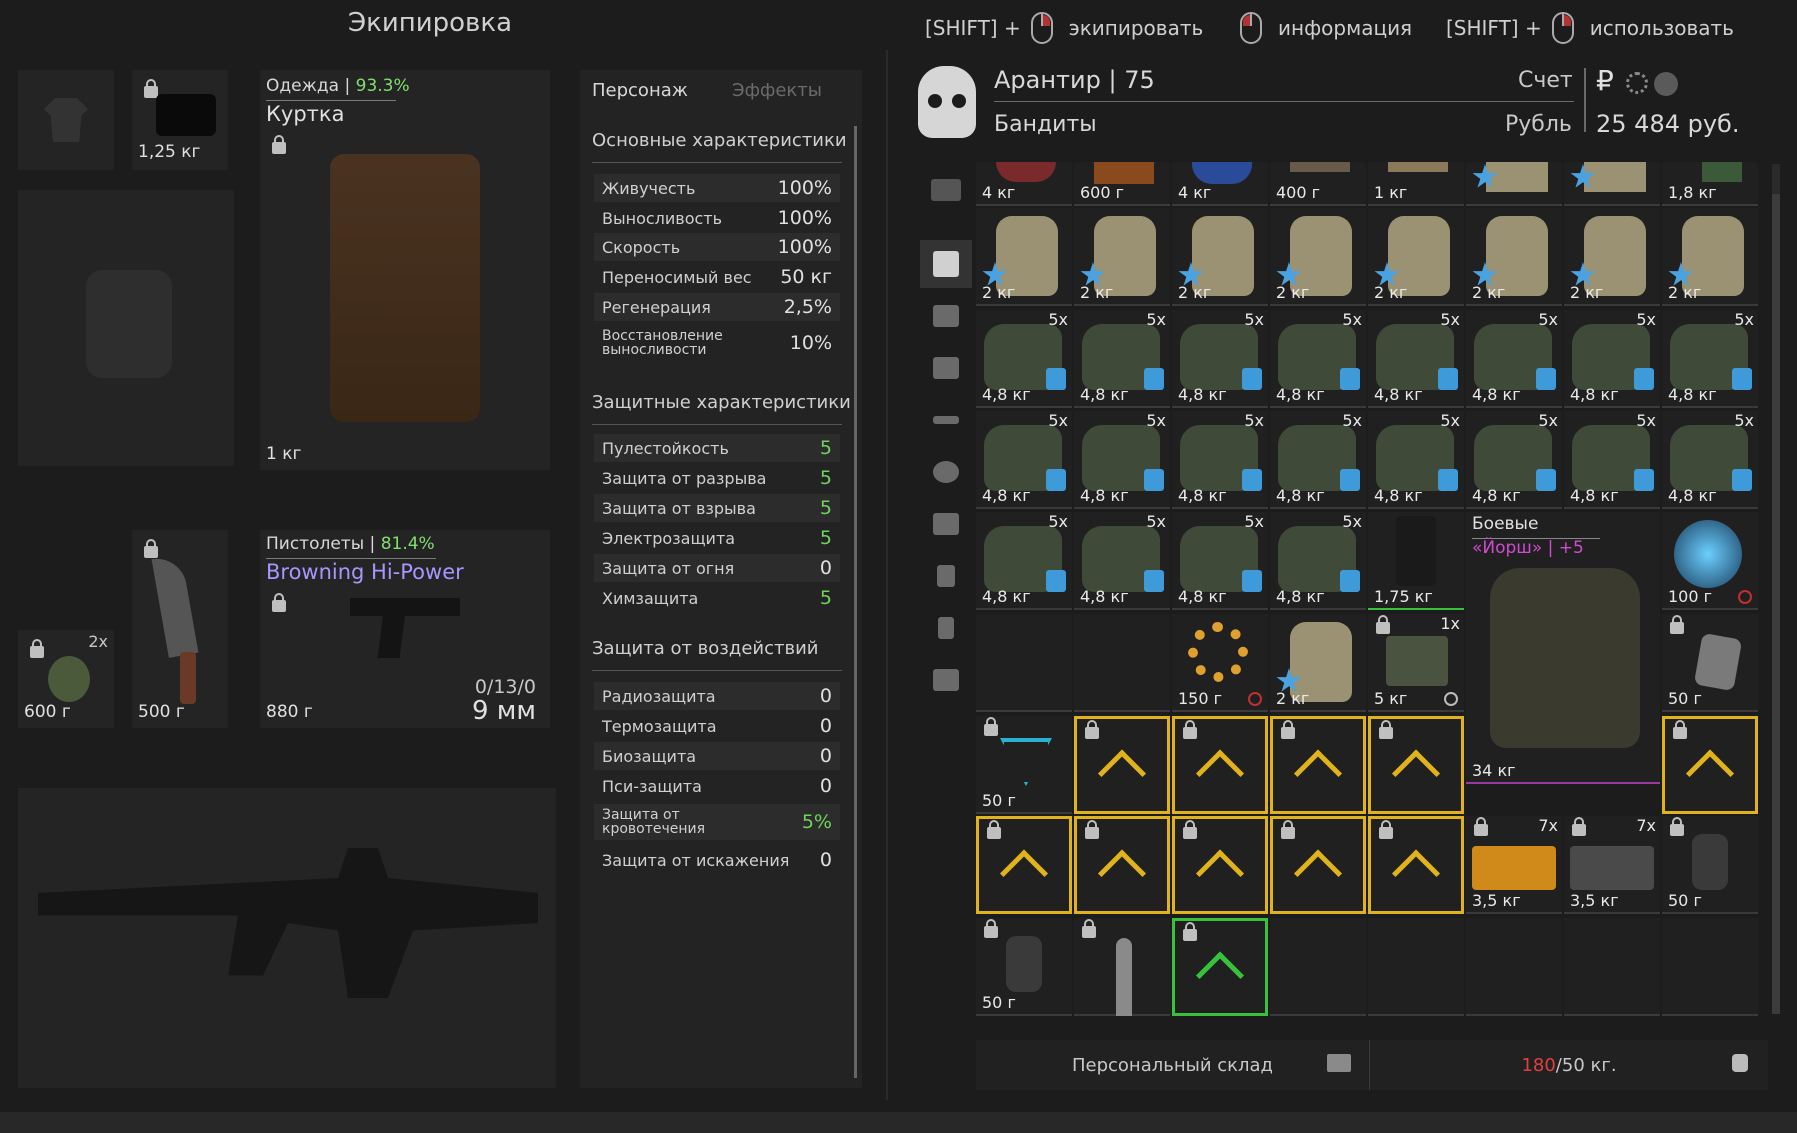 The image size is (1797, 1133). What do you see at coordinates (946, 264) in the screenshot?
I see `grid-view-icon` at bounding box center [946, 264].